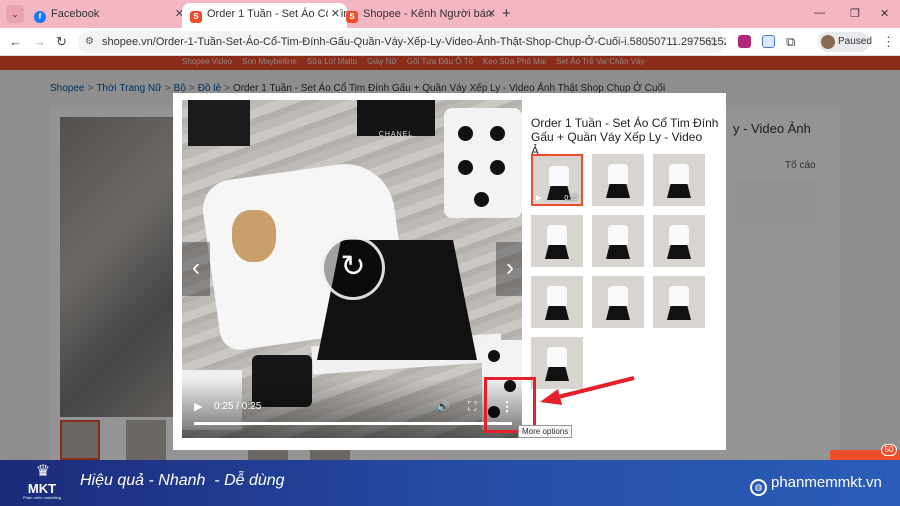 The image size is (900, 506). Describe the element at coordinates (509, 269) in the screenshot. I see `next-media-arrow-icon: ›` at that location.